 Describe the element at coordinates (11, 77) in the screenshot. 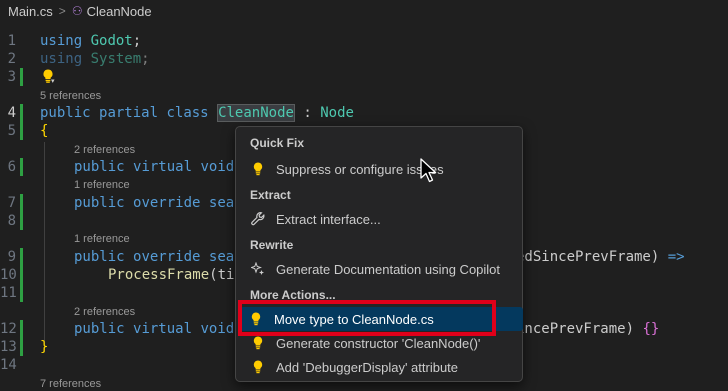

I see `line-number: 3` at that location.